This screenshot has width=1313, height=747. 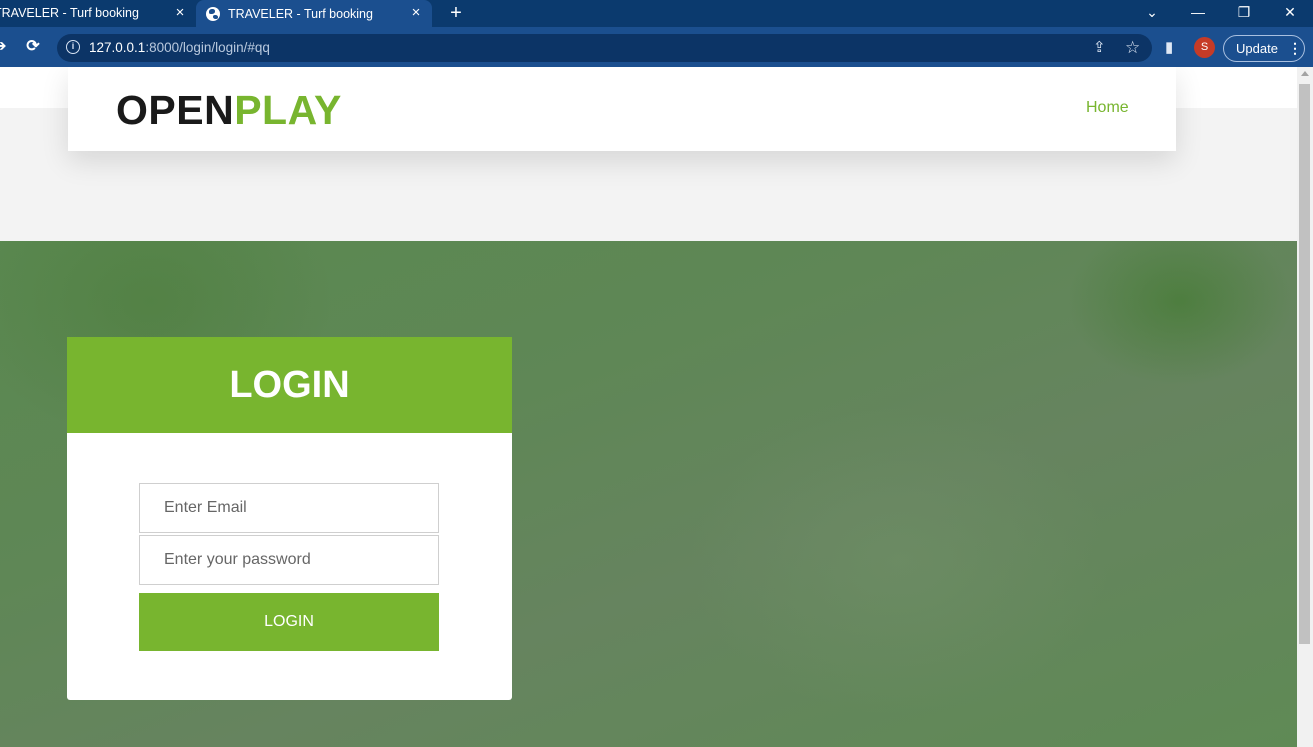 I want to click on logo-open-text: OPEN, so click(x=175, y=110).